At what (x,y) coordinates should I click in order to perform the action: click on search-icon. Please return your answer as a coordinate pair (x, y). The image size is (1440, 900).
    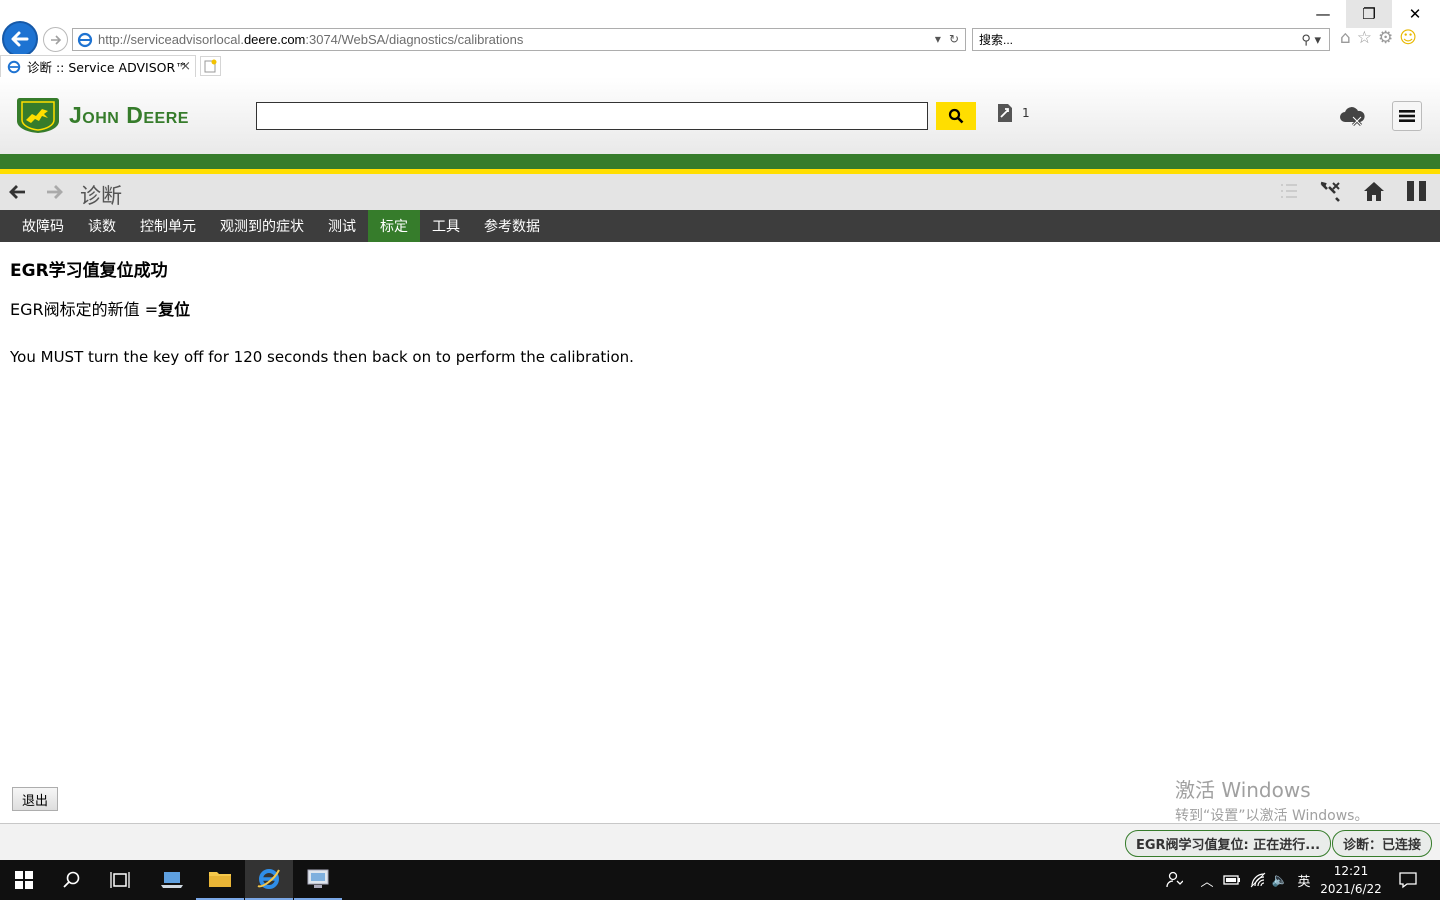
    Looking at the image, I should click on (71, 879).